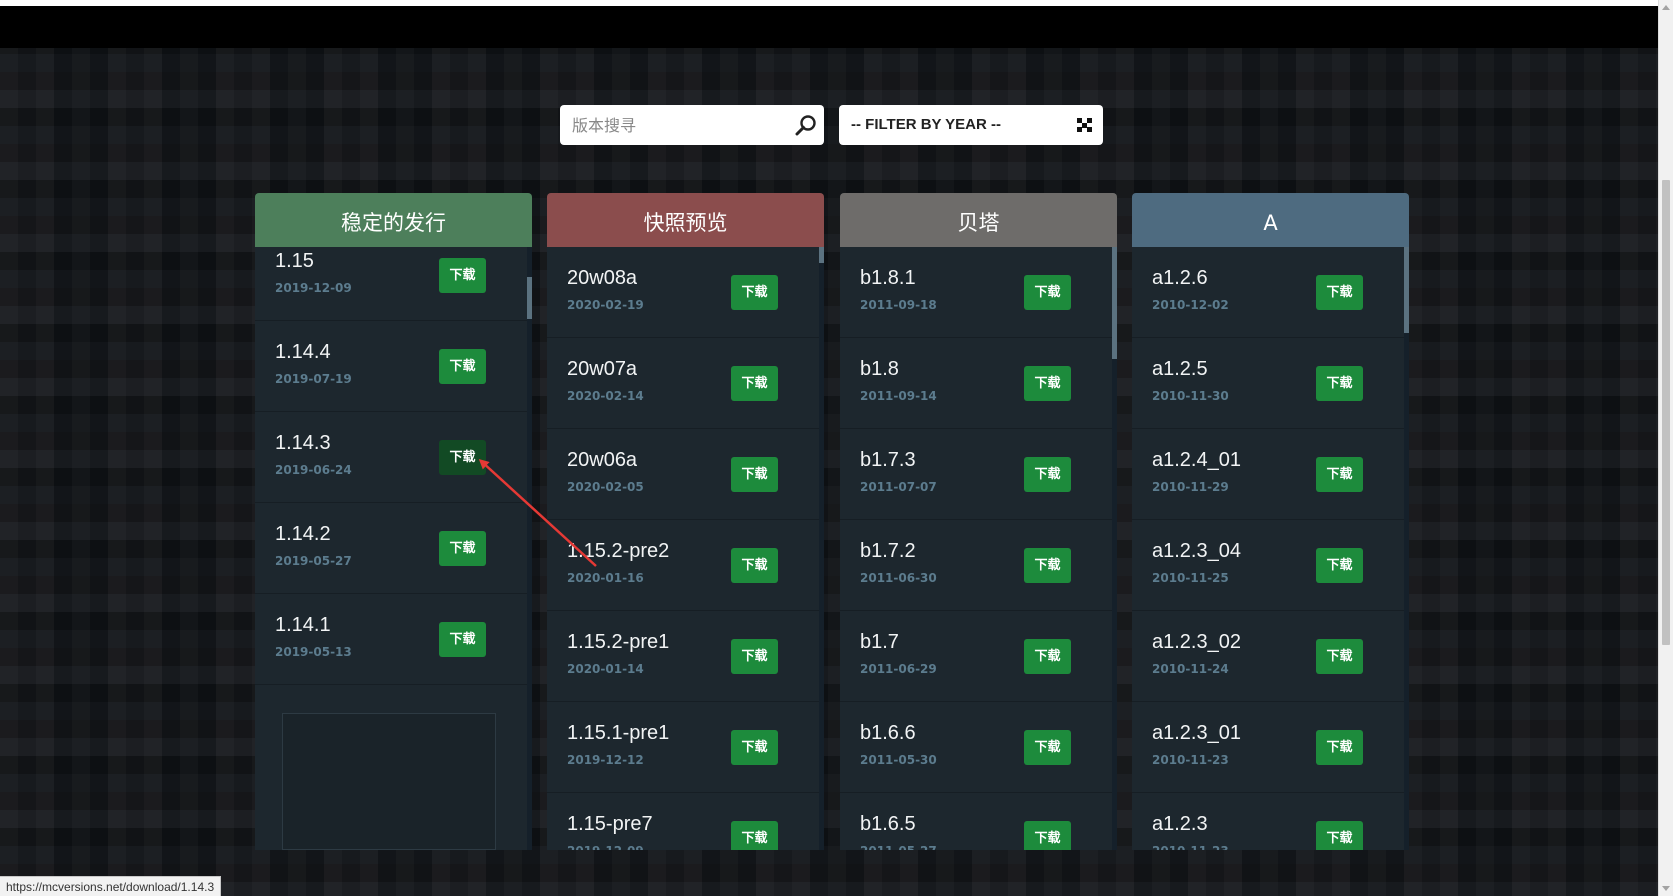  What do you see at coordinates (1190, 305) in the screenshot?
I see `release-date: 2010-12-02` at bounding box center [1190, 305].